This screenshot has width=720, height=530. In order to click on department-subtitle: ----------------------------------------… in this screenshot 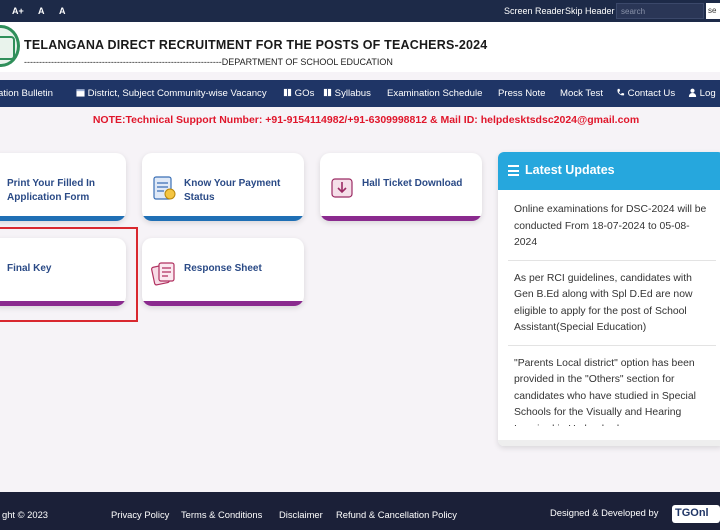, I will do `click(208, 62)`.